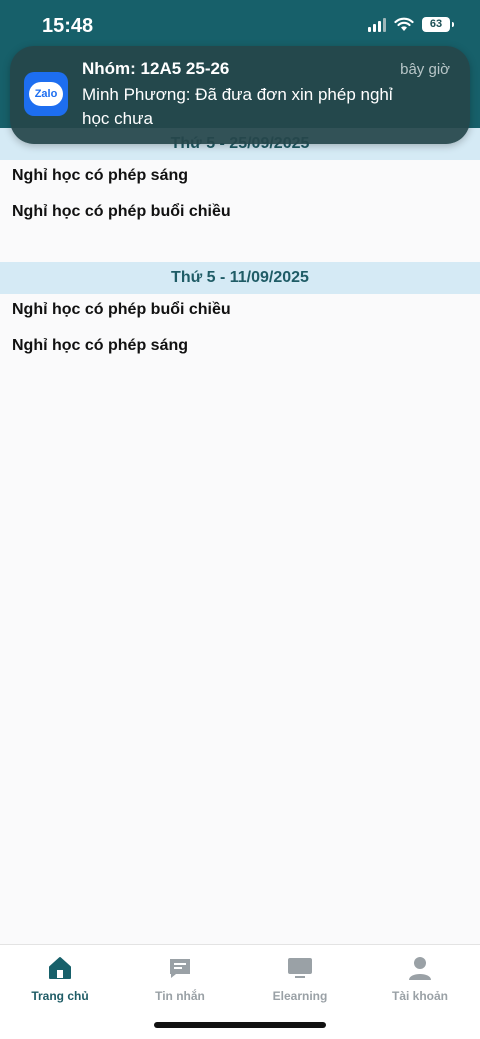 The height and width of the screenshot is (1039, 480). I want to click on tab-account: Tài khoản, so click(420, 978).